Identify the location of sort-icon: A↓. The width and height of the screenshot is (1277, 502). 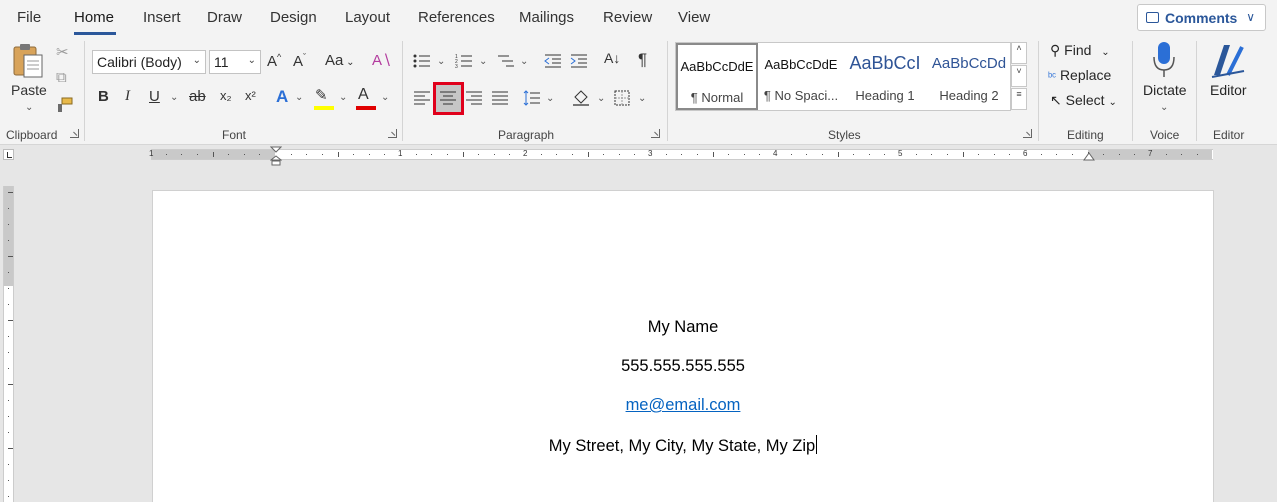
(612, 58).